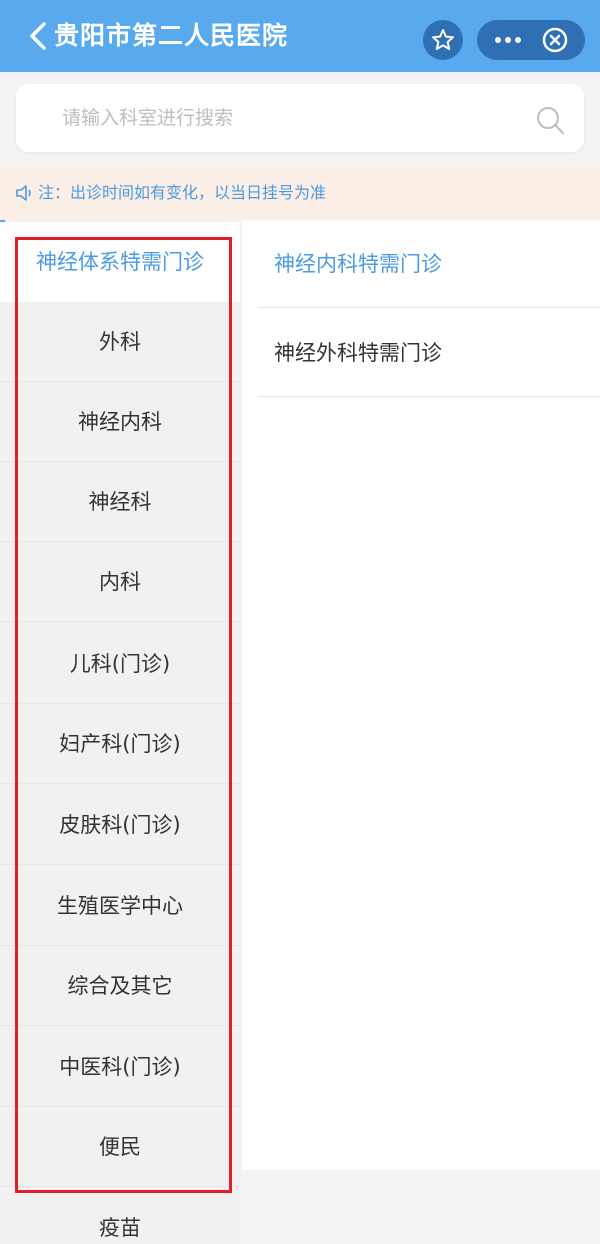 This screenshot has height=1244, width=600. What do you see at coordinates (120, 825) in the screenshot?
I see `department-item: 皮肤科(门诊)` at bounding box center [120, 825].